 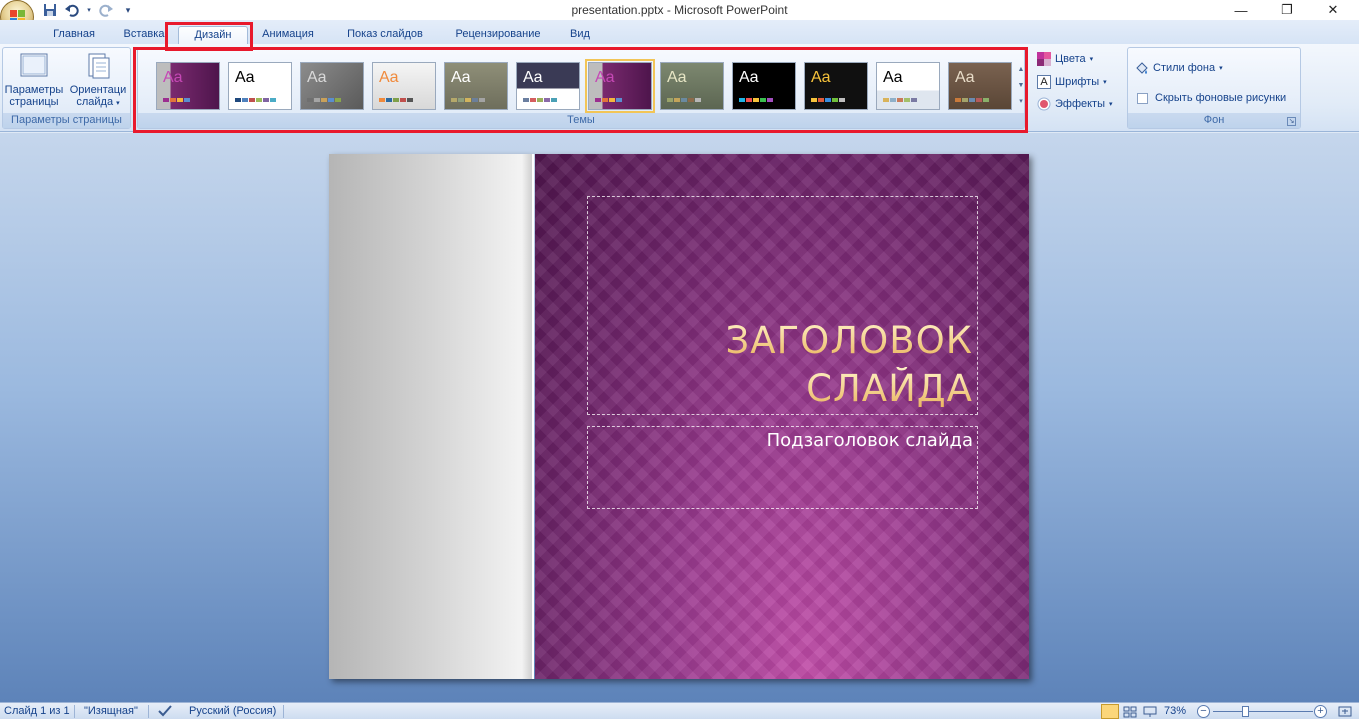 I want to click on zoom-slider-thumb, so click(x=1245, y=711).